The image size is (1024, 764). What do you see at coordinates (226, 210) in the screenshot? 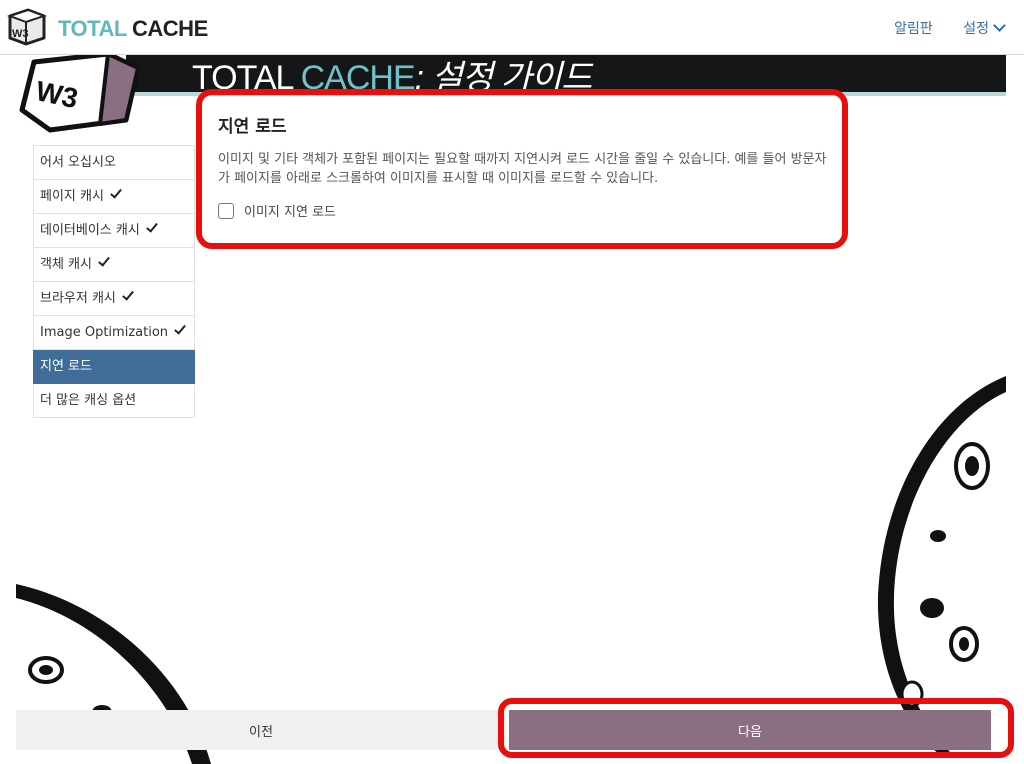
I see `lazy-load-images-checkbox` at bounding box center [226, 210].